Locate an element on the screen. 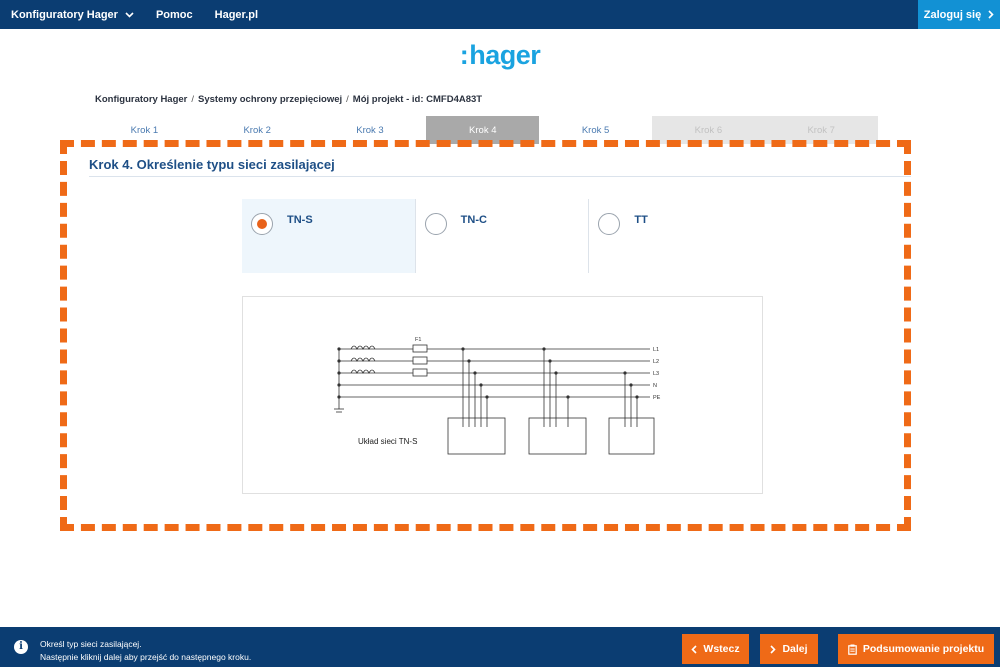 This screenshot has width=1000, height=667. breadcrumb-configurators: Konfiguratory Hager is located at coordinates (141, 99).